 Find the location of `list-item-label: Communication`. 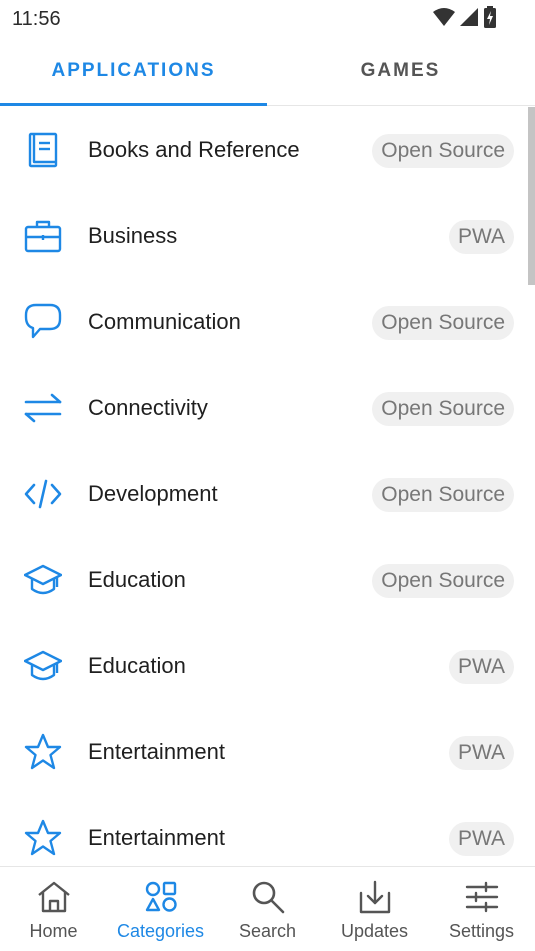

list-item-label: Communication is located at coordinates (164, 321).